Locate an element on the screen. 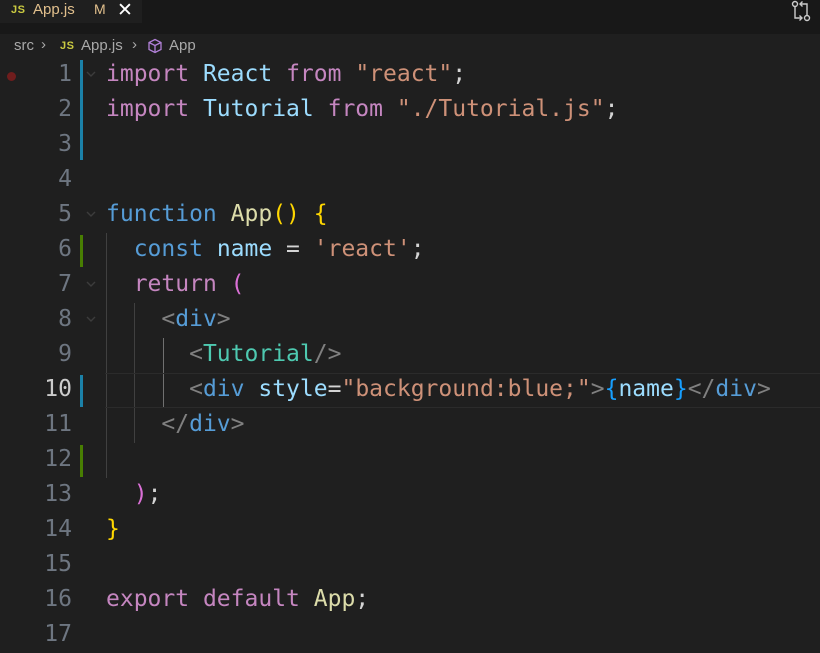 The height and width of the screenshot is (653, 820). code-line: 2 import Tutorial from "./Tutorial.js"; is located at coordinates (410, 110).